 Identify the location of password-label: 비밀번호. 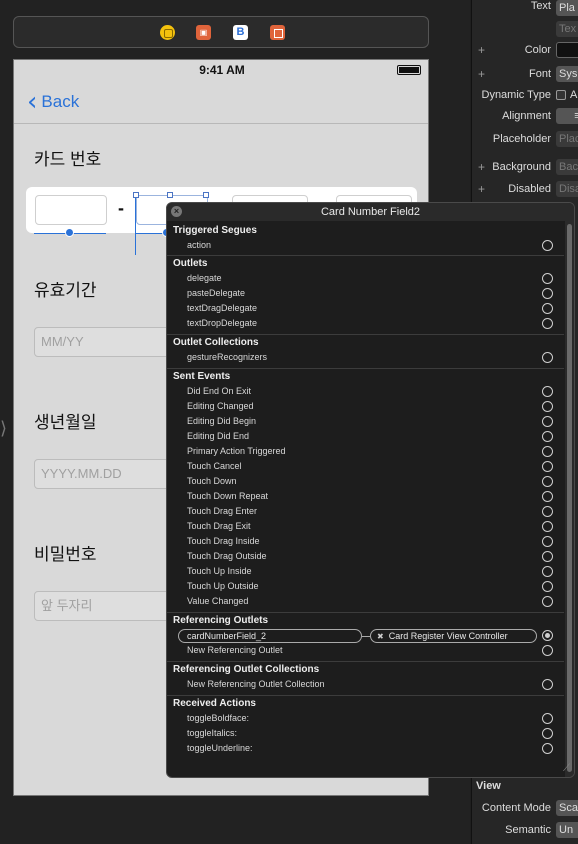
(65, 554).